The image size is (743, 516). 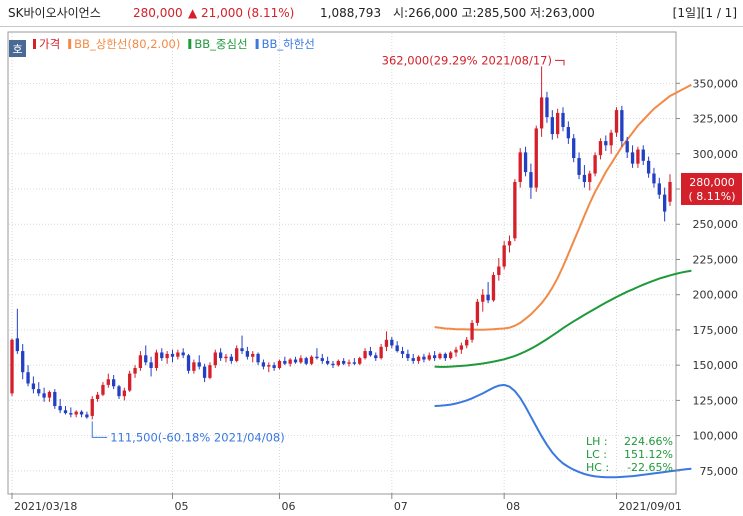 I want to click on bb-stat-value: 151.12%, so click(x=648, y=454).